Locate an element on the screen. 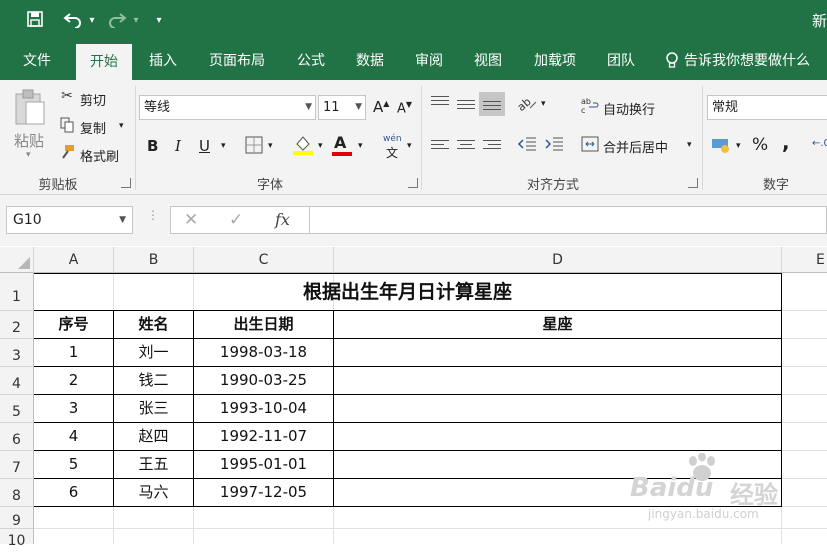  align-right-icon is located at coordinates (492, 147).